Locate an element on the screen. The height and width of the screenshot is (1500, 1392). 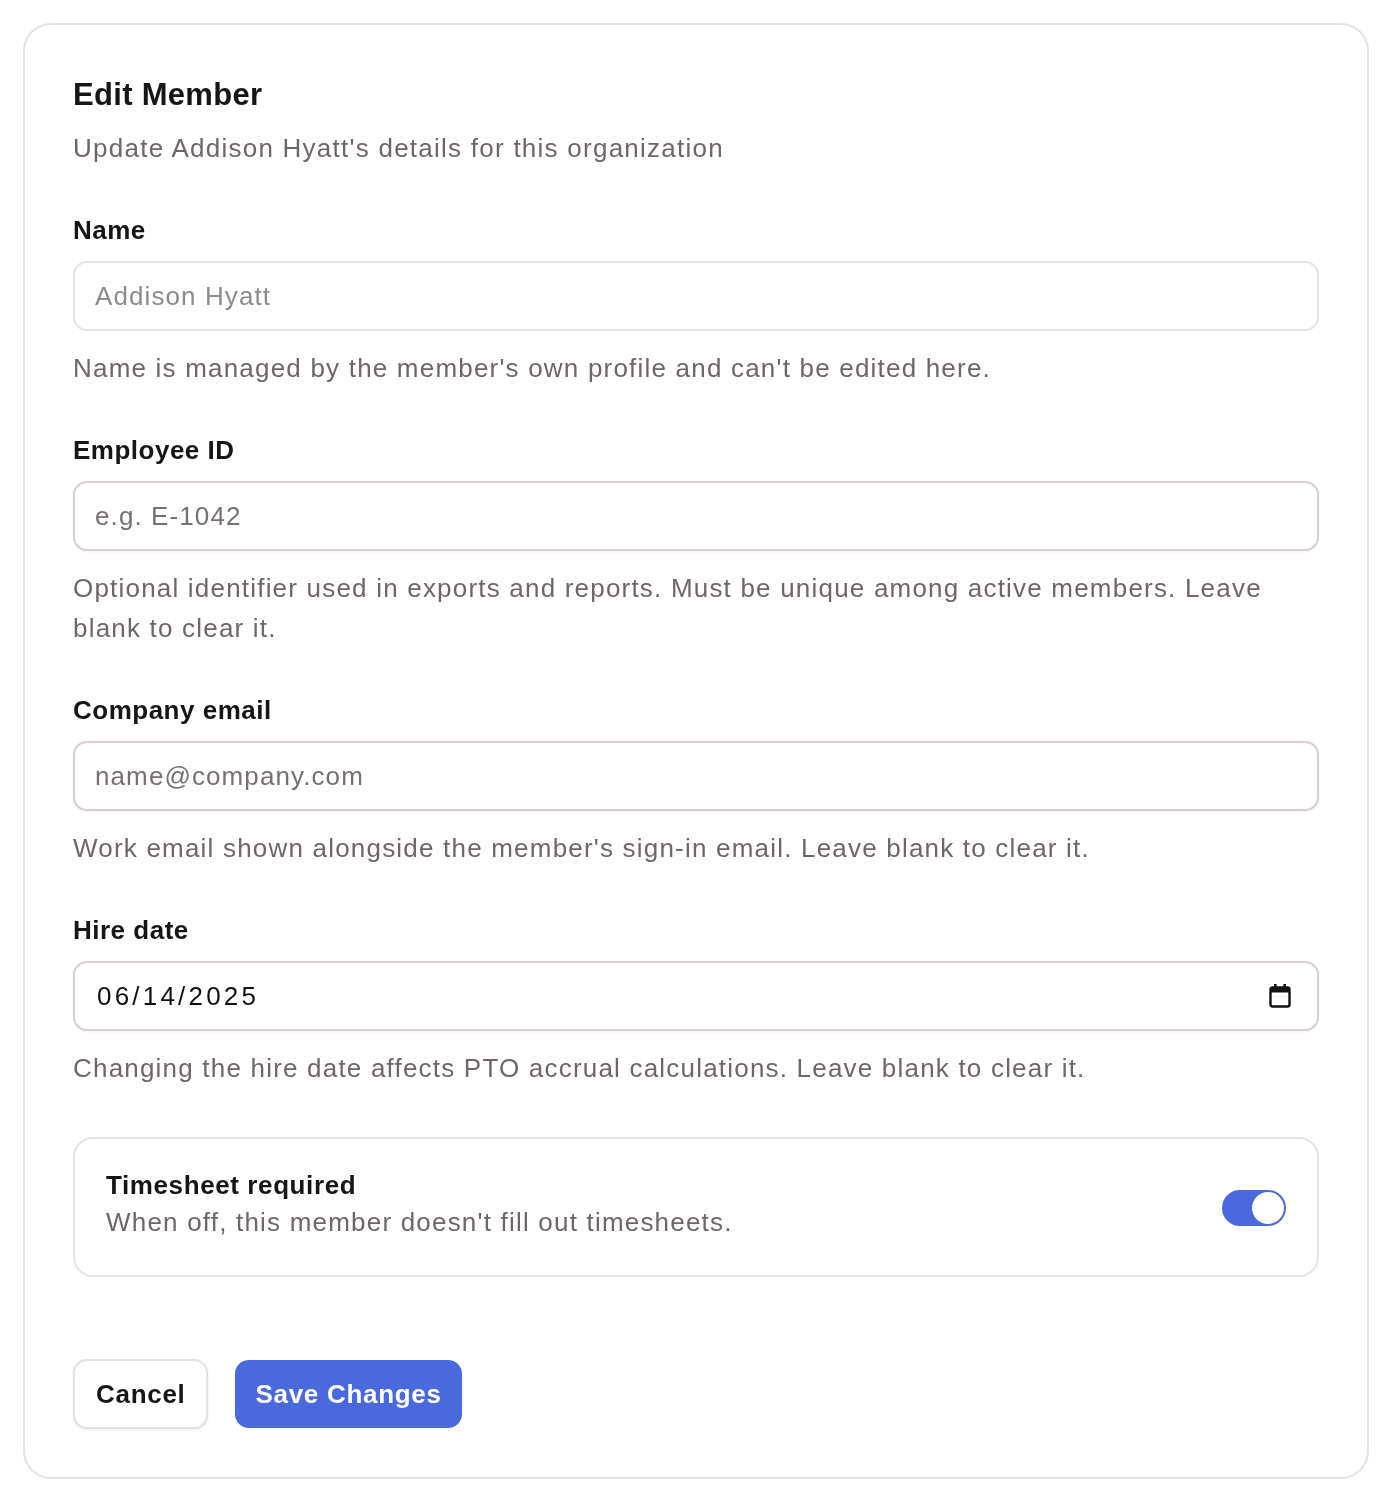
setting-description: When off, this member doesn't fill out timesheets. is located at coordinates (419, 1222).